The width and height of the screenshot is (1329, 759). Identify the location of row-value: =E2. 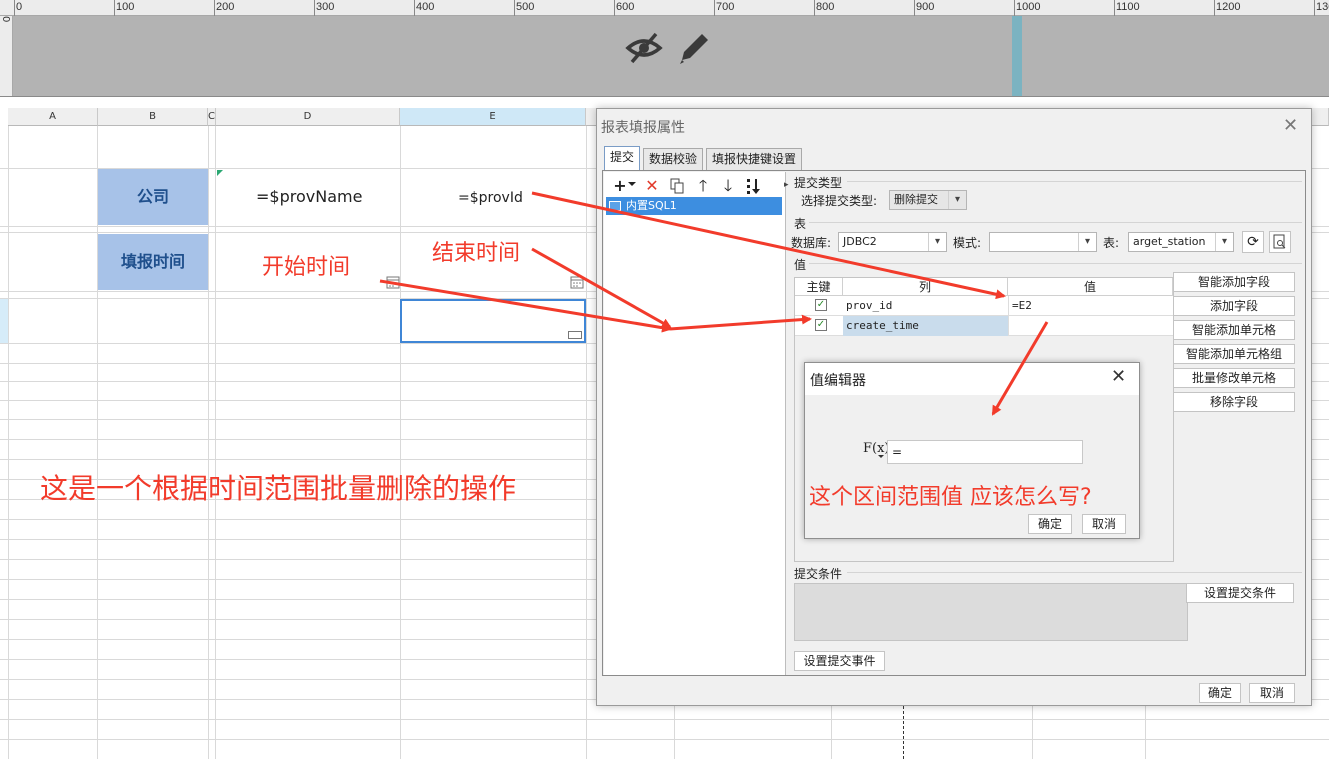
(1090, 306).